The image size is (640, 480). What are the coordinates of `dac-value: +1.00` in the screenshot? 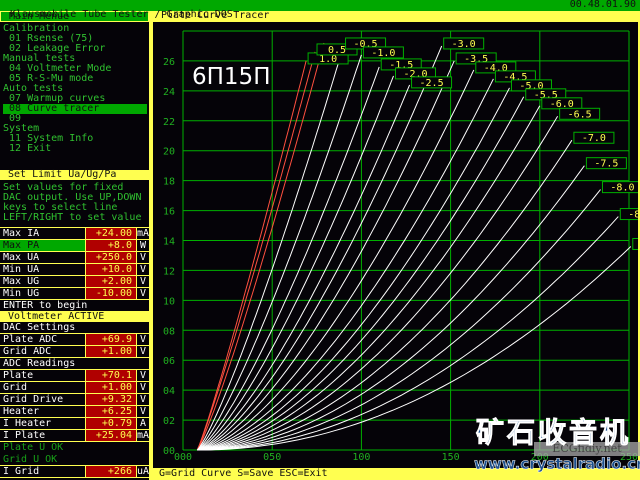 It's located at (110, 351).